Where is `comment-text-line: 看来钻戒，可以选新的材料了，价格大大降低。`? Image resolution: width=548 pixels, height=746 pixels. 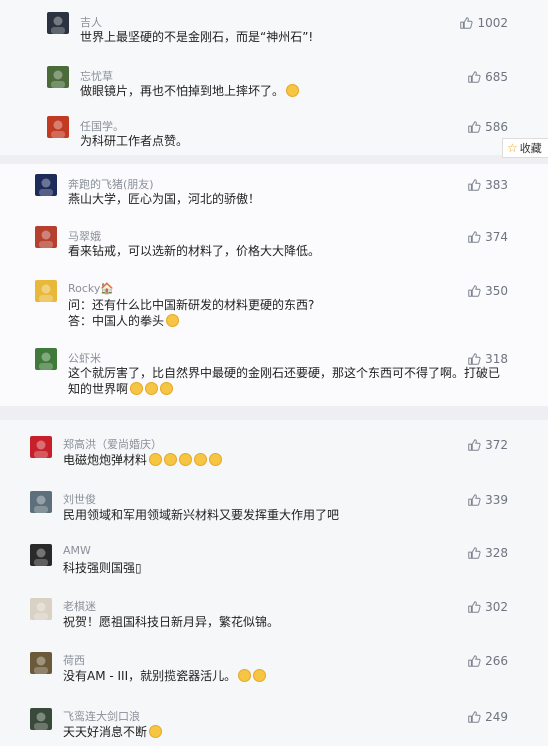
comment-text-line: 看来钻戒，可以选新的材料了，价格大大降低。 is located at coordinates (194, 251).